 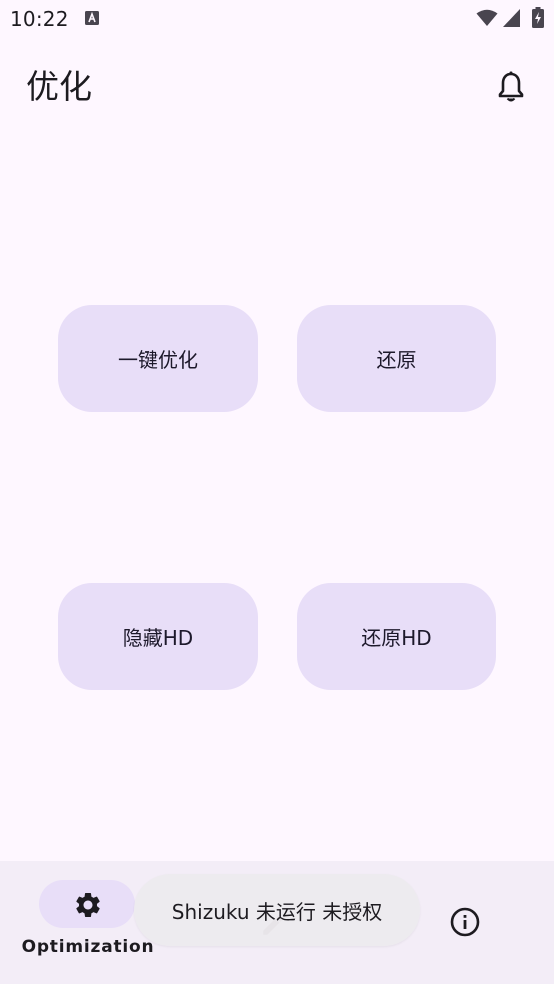 What do you see at coordinates (511, 18) in the screenshot?
I see `signal-icon` at bounding box center [511, 18].